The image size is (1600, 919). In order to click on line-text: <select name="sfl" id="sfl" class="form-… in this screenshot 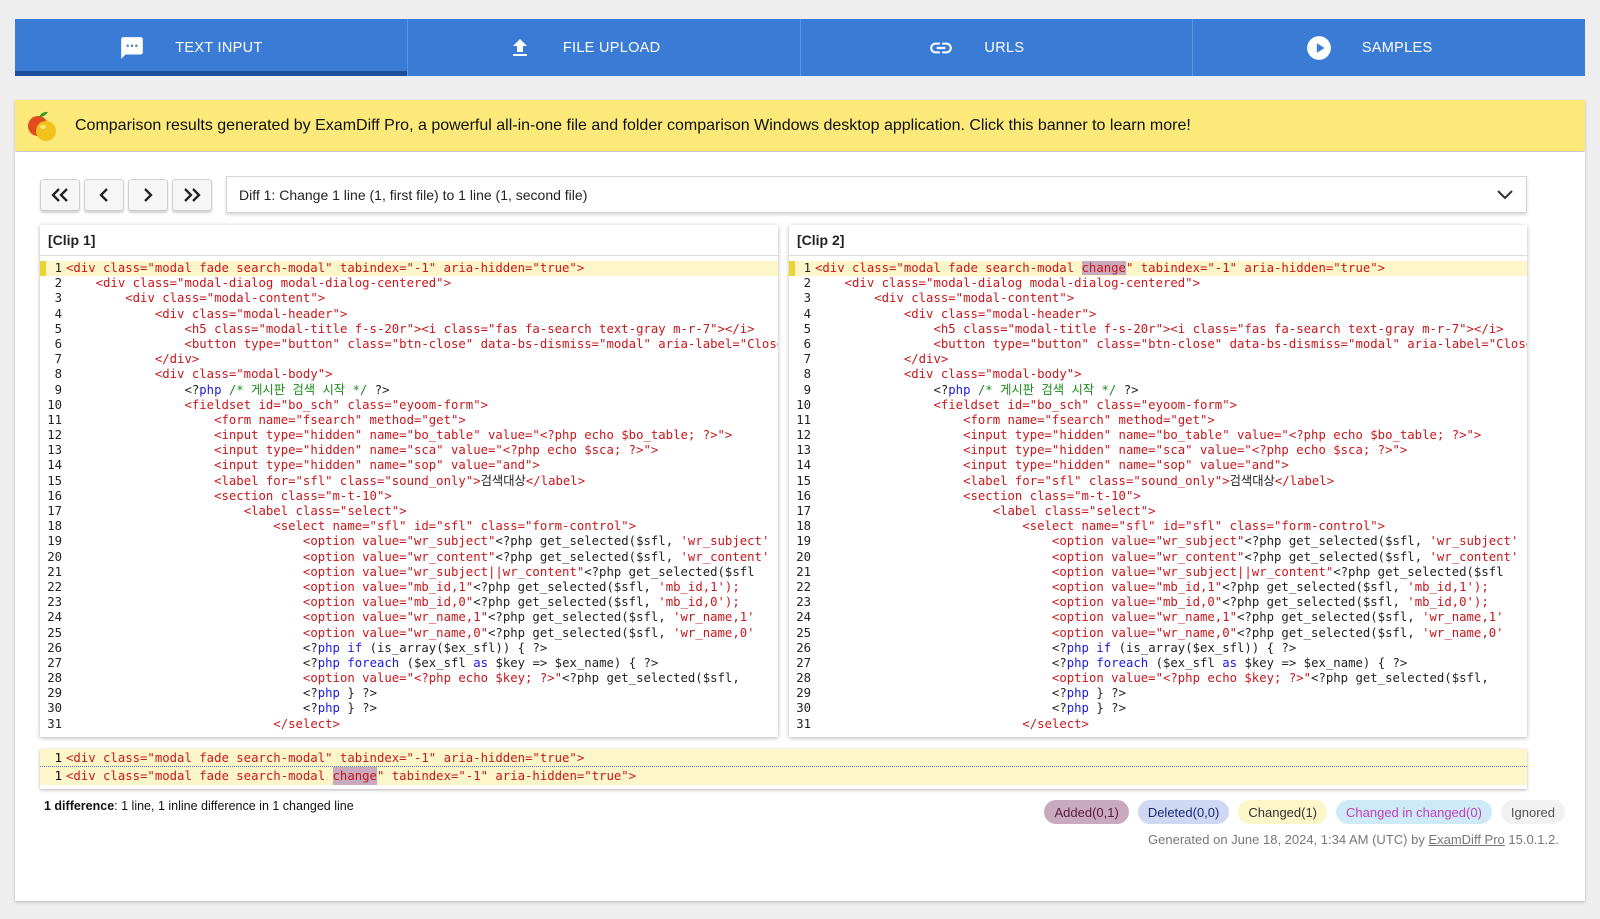, I will do `click(455, 526)`.